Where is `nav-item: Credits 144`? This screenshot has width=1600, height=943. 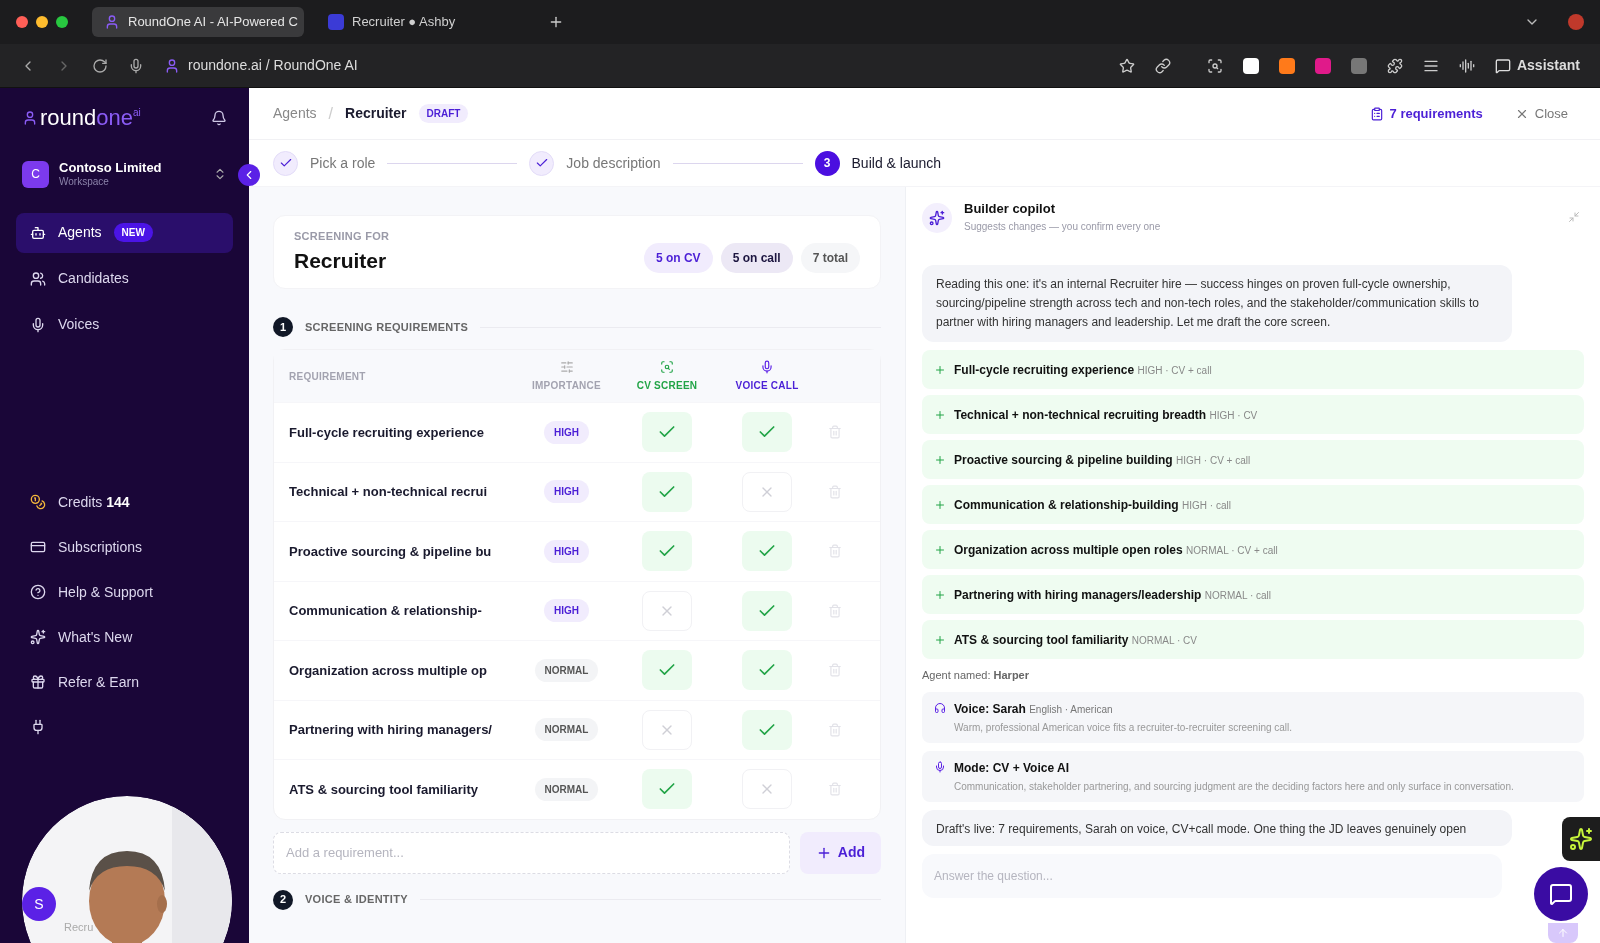 nav-item: Credits 144 is located at coordinates (124, 502).